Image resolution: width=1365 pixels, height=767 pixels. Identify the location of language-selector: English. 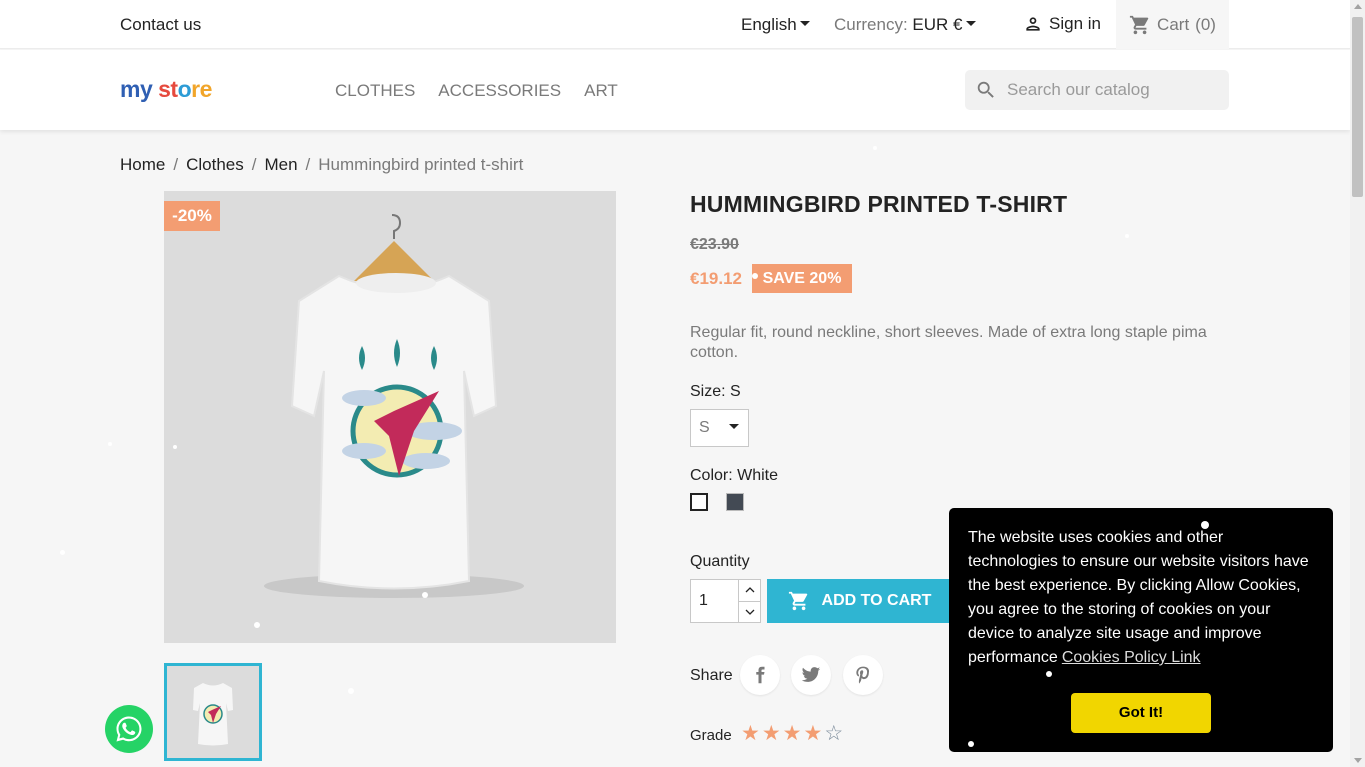
(775, 25).